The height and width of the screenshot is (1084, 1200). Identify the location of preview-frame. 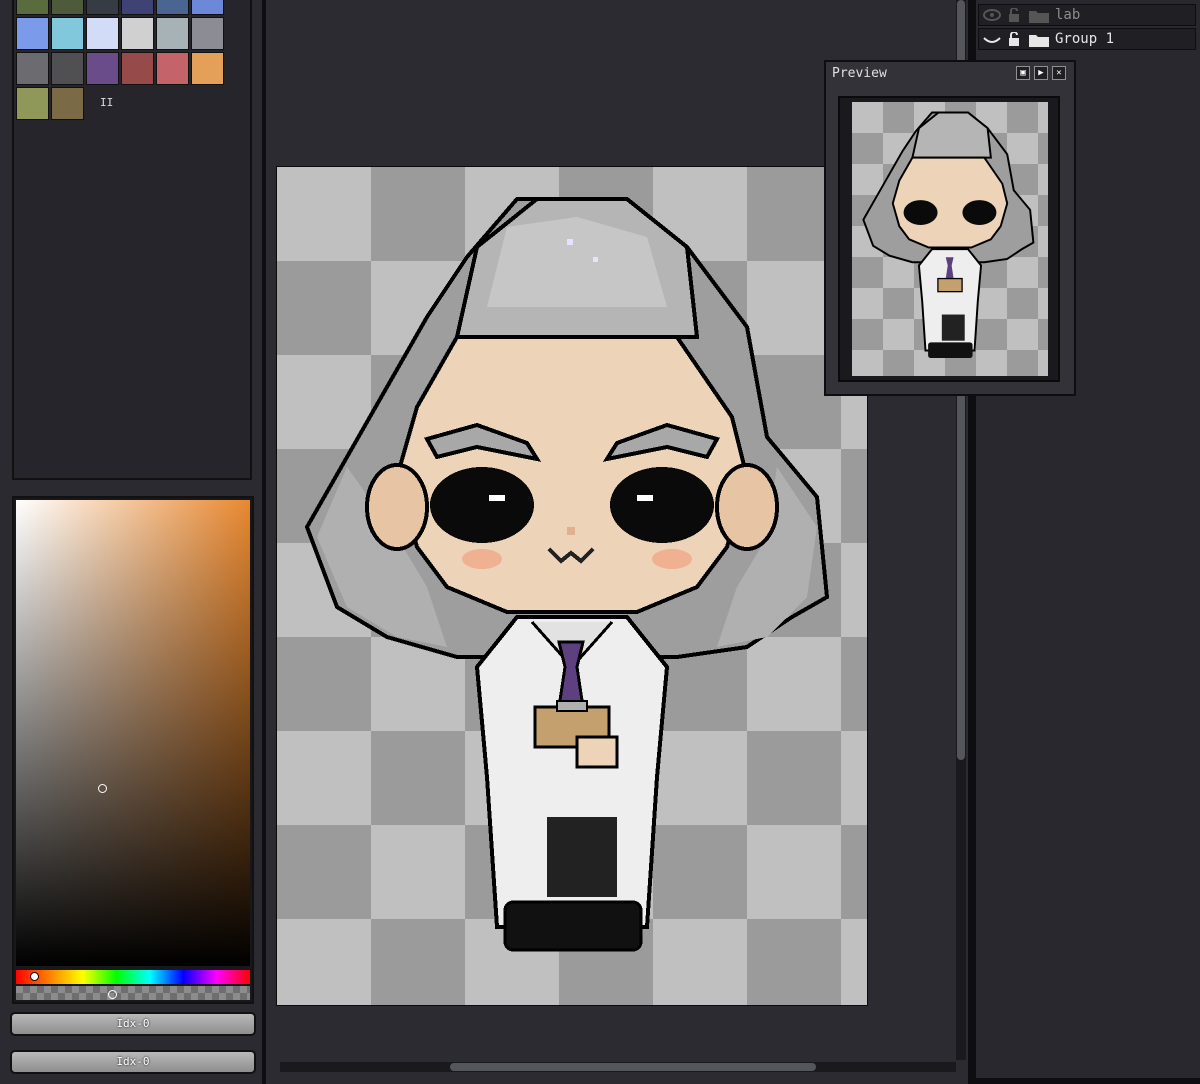
(949, 239).